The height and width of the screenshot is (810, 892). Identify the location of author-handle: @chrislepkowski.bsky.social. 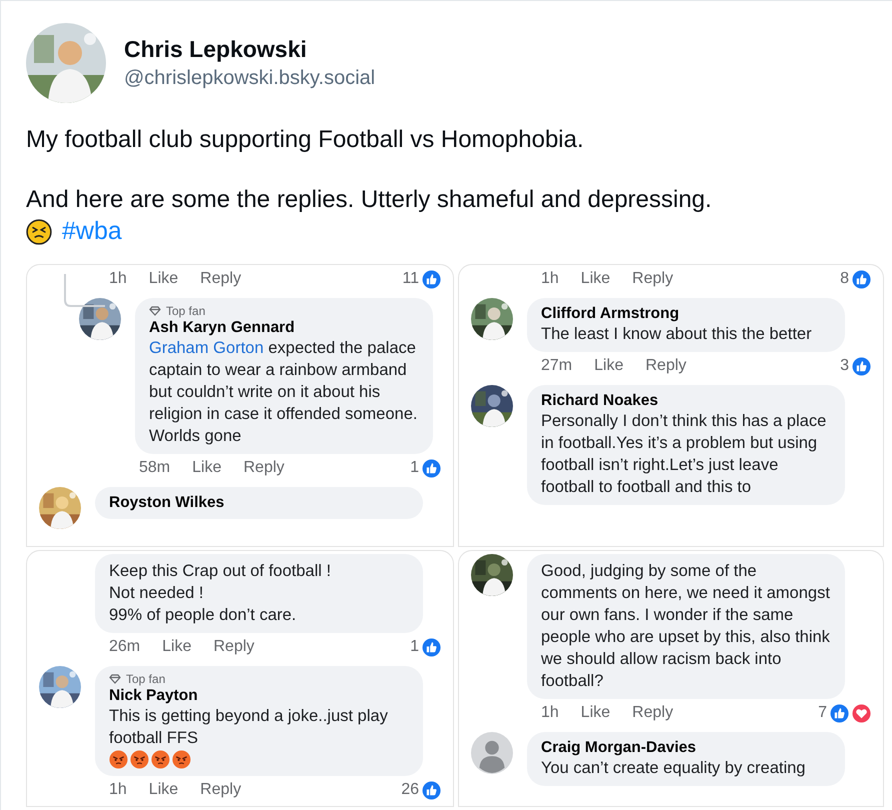
(250, 78).